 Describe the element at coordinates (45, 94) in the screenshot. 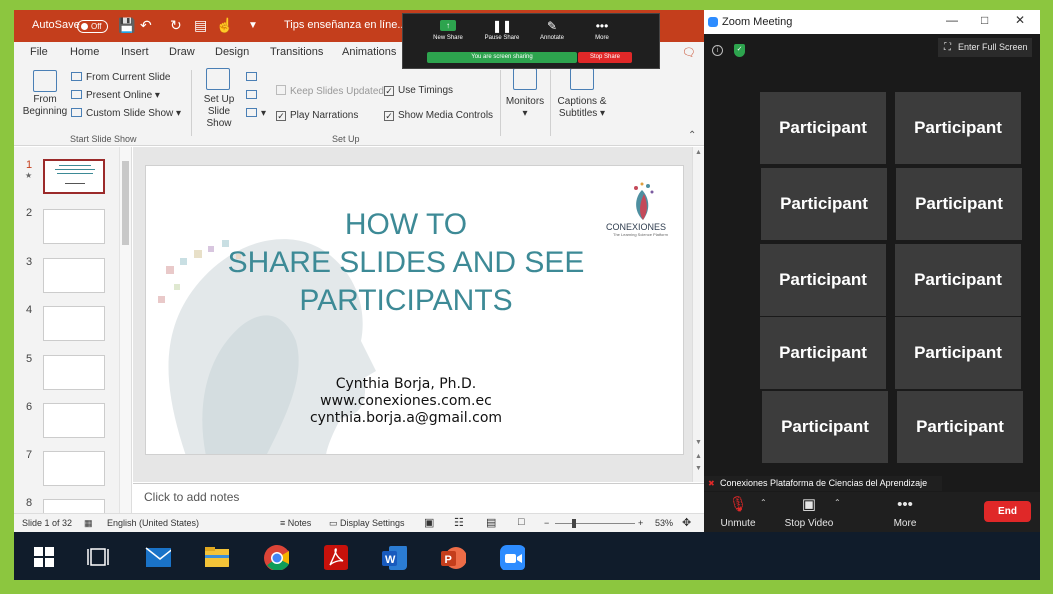

I see `from-beginning-button: From Beginning` at that location.